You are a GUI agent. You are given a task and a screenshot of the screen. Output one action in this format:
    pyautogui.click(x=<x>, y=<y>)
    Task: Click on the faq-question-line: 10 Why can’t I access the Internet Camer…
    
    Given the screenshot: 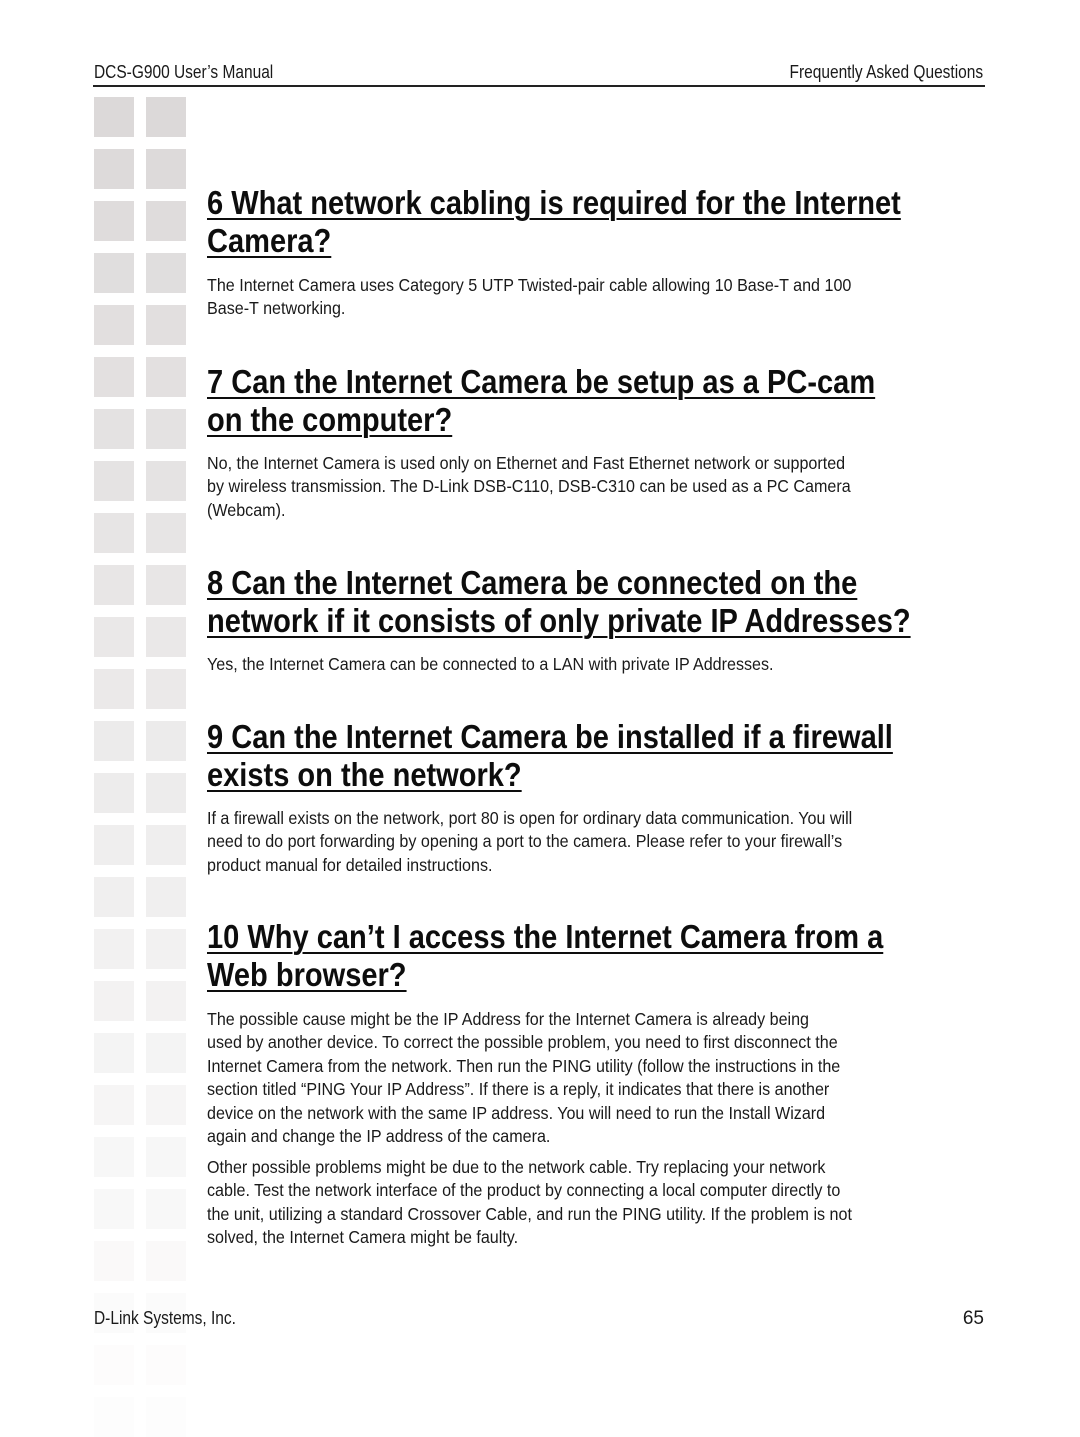 What is the action you would take?
    pyautogui.click(x=545, y=936)
    